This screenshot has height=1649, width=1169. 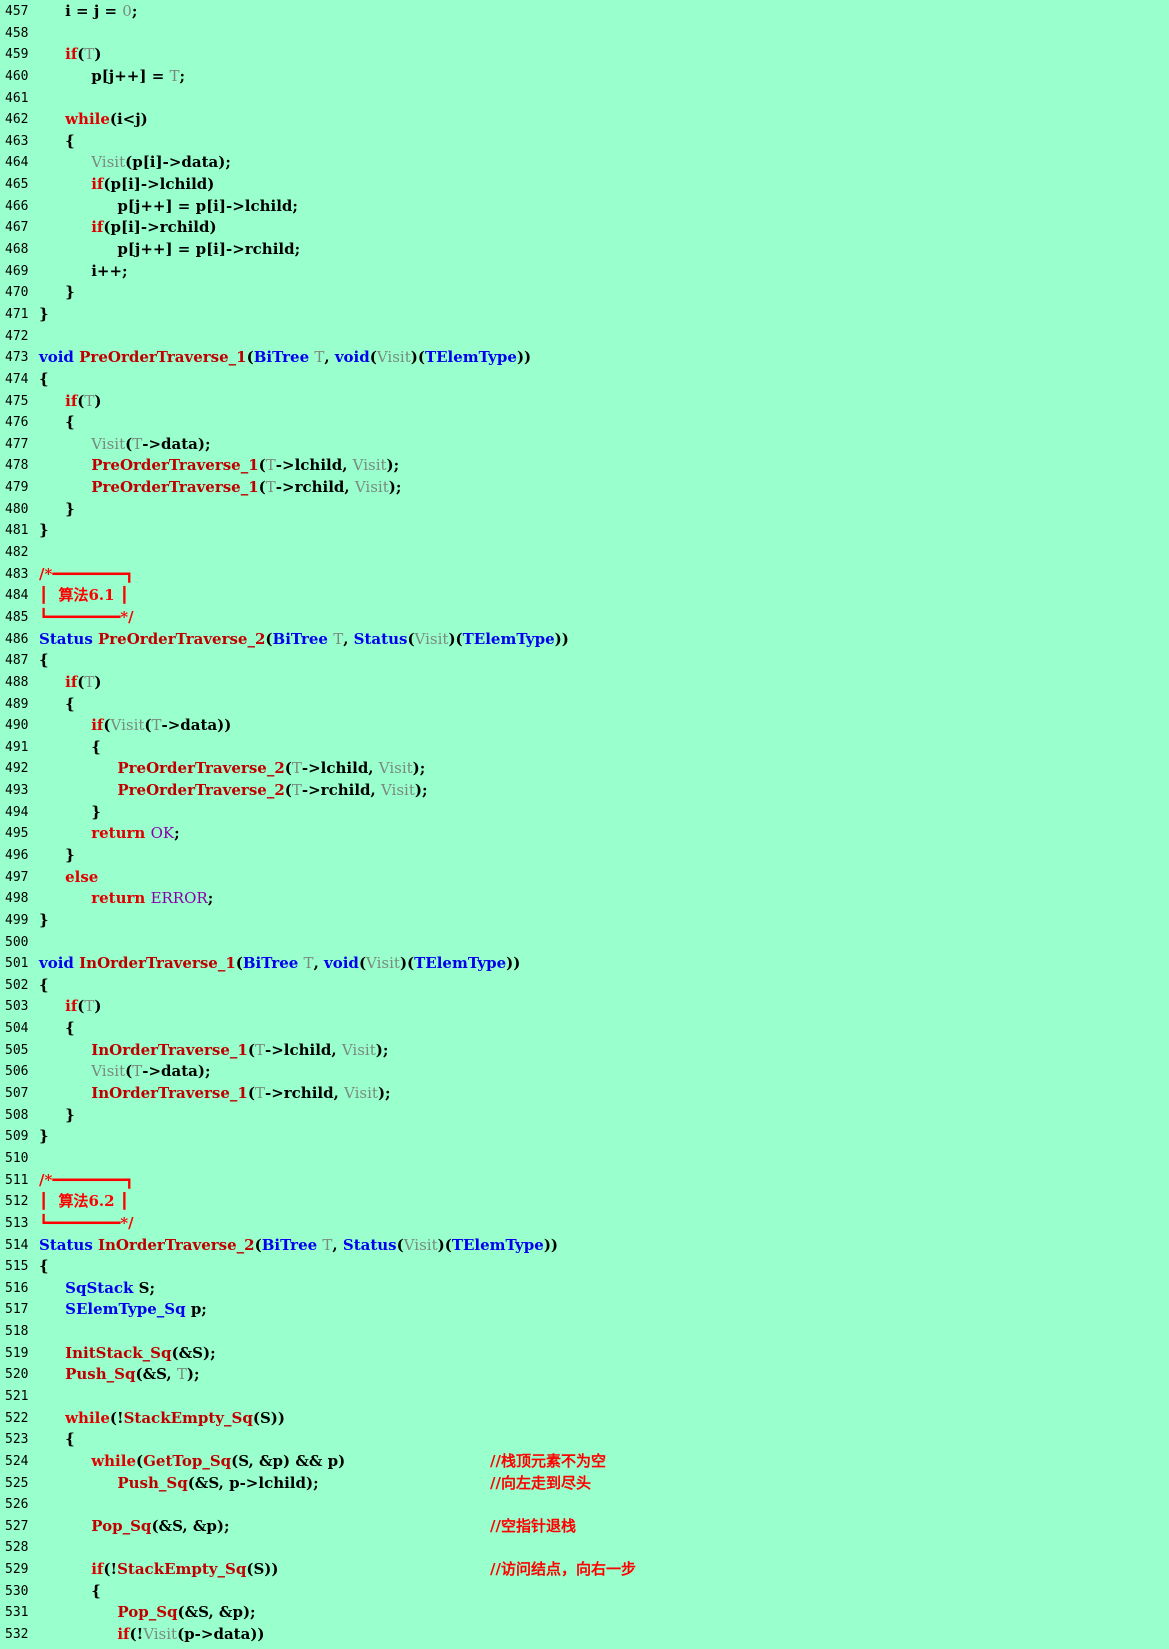 What do you see at coordinates (584, 445) in the screenshot?
I see `code-line: 477 Visit(T->data);` at bounding box center [584, 445].